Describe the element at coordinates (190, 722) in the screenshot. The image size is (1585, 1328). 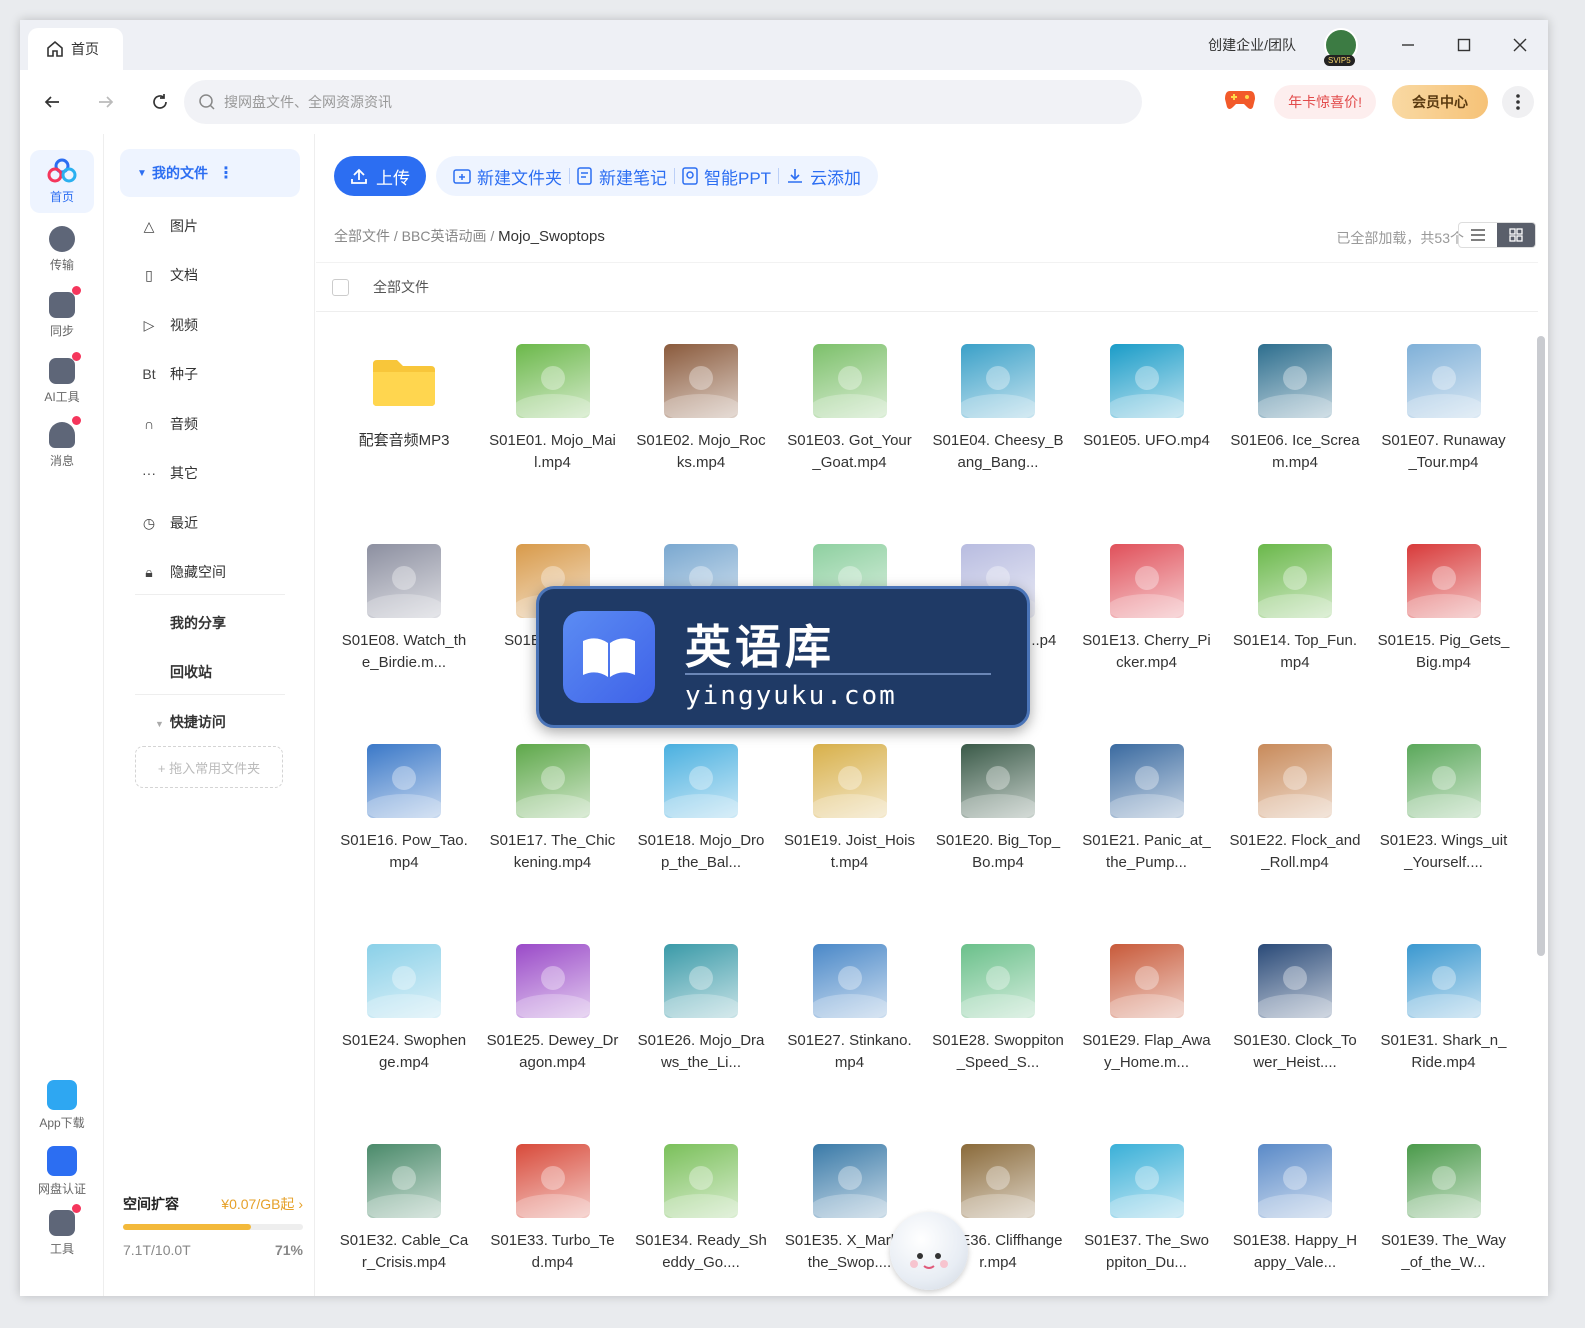
I see `sidebar-quick-access: ▼ 快捷访问` at that location.